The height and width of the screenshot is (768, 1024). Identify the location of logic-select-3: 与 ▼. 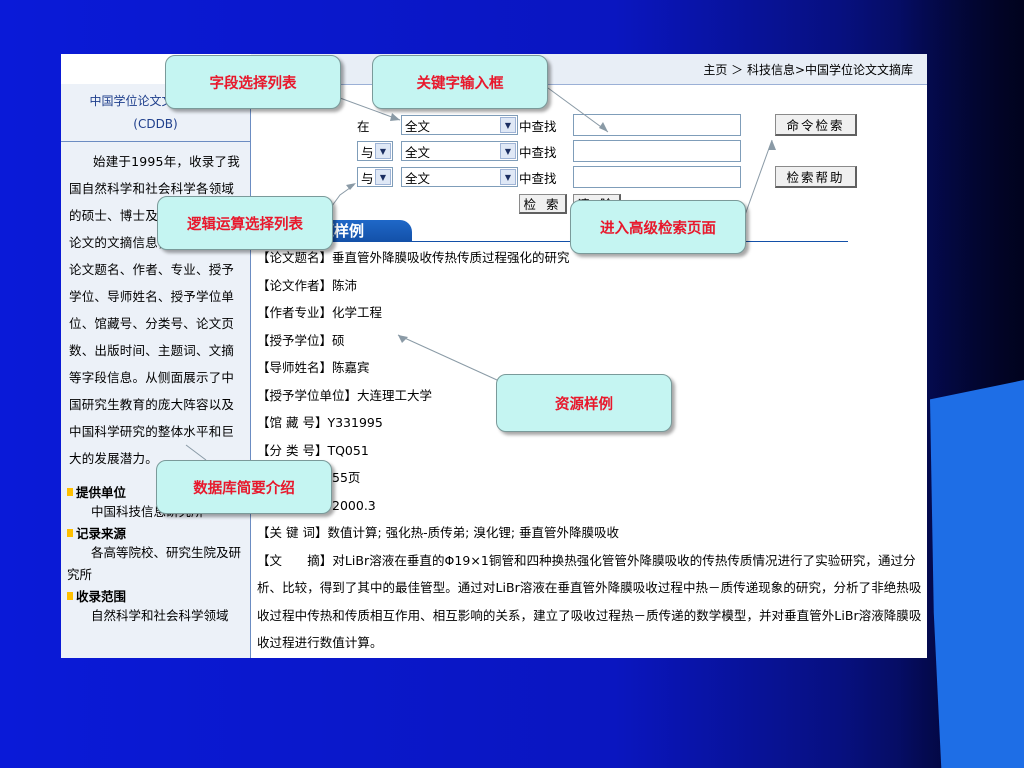
(375, 177).